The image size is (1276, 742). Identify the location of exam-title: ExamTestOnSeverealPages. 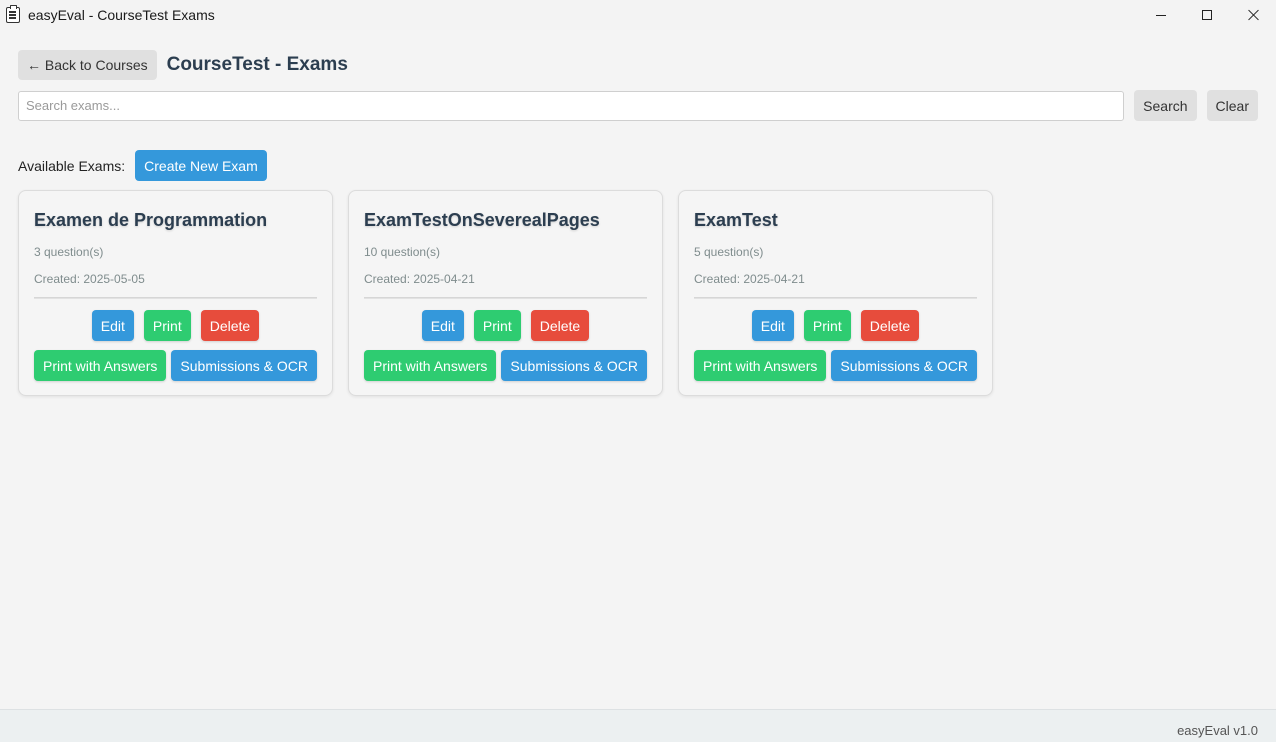
(482, 220).